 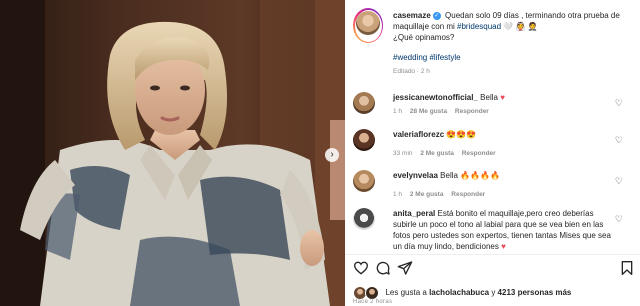 I want to click on verified-badge-icon: ✓, so click(x=436, y=15).